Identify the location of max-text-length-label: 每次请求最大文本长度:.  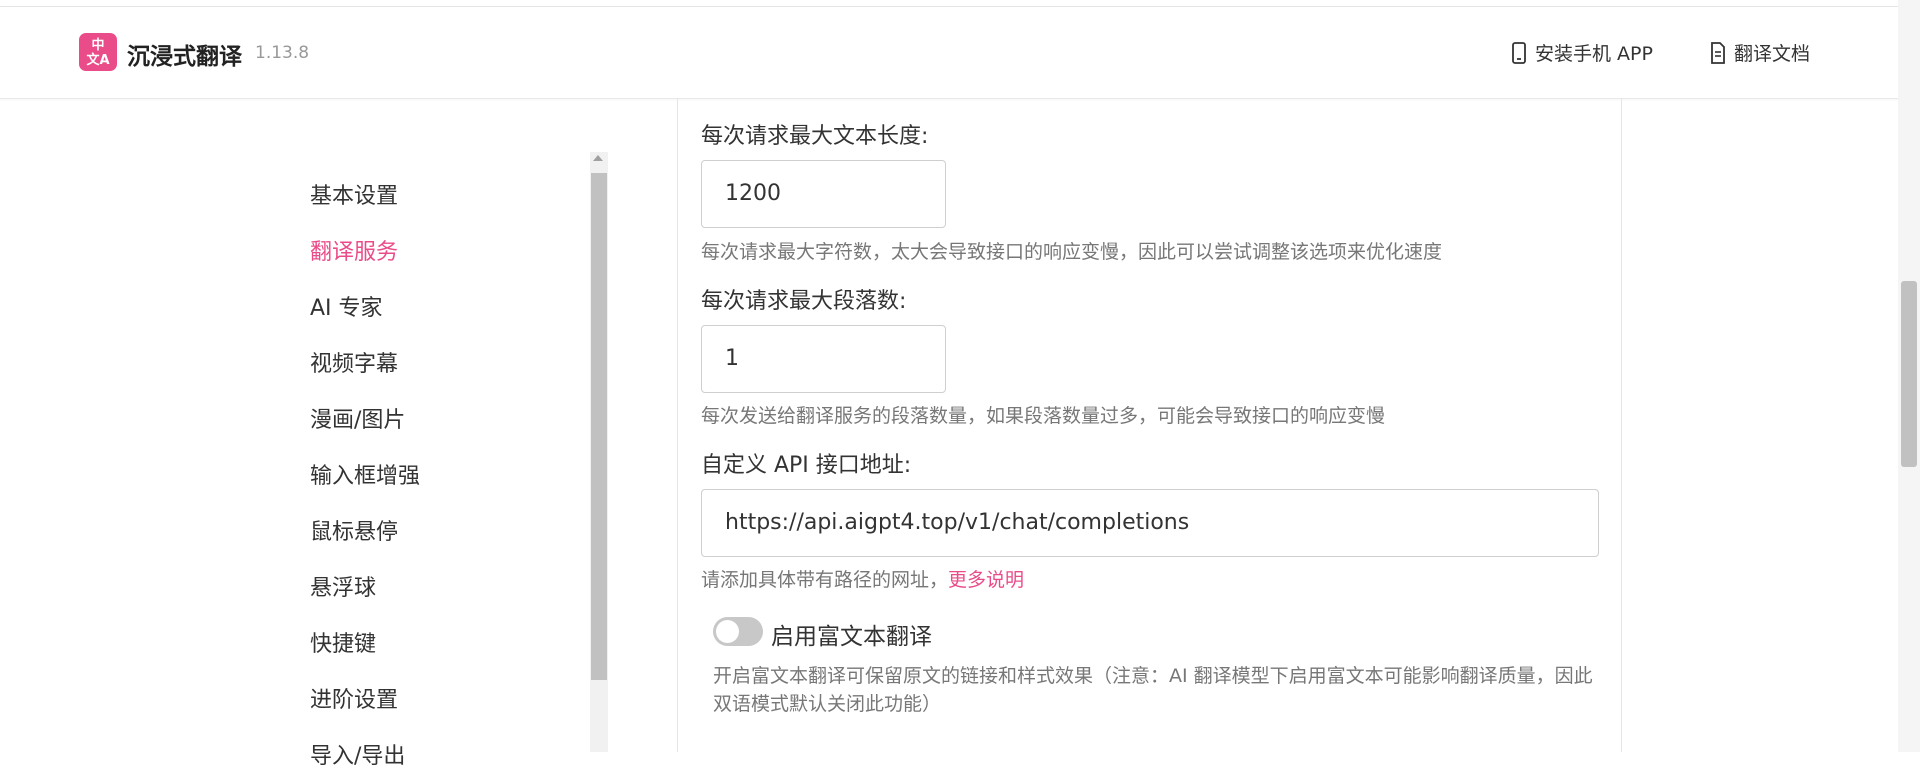
(815, 136).